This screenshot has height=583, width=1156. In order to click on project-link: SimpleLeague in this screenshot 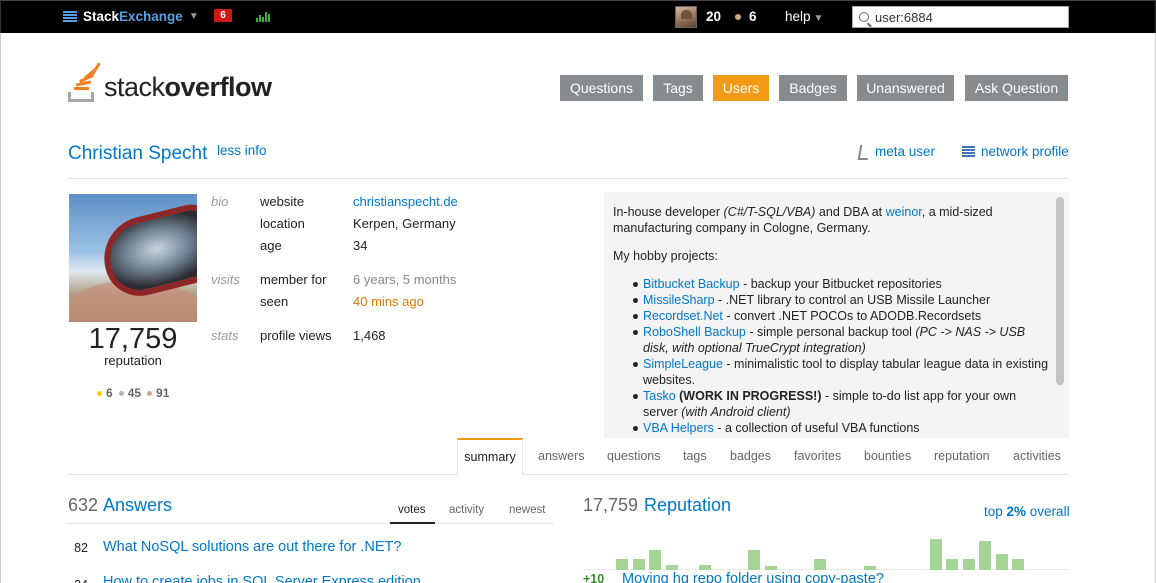, I will do `click(683, 364)`.